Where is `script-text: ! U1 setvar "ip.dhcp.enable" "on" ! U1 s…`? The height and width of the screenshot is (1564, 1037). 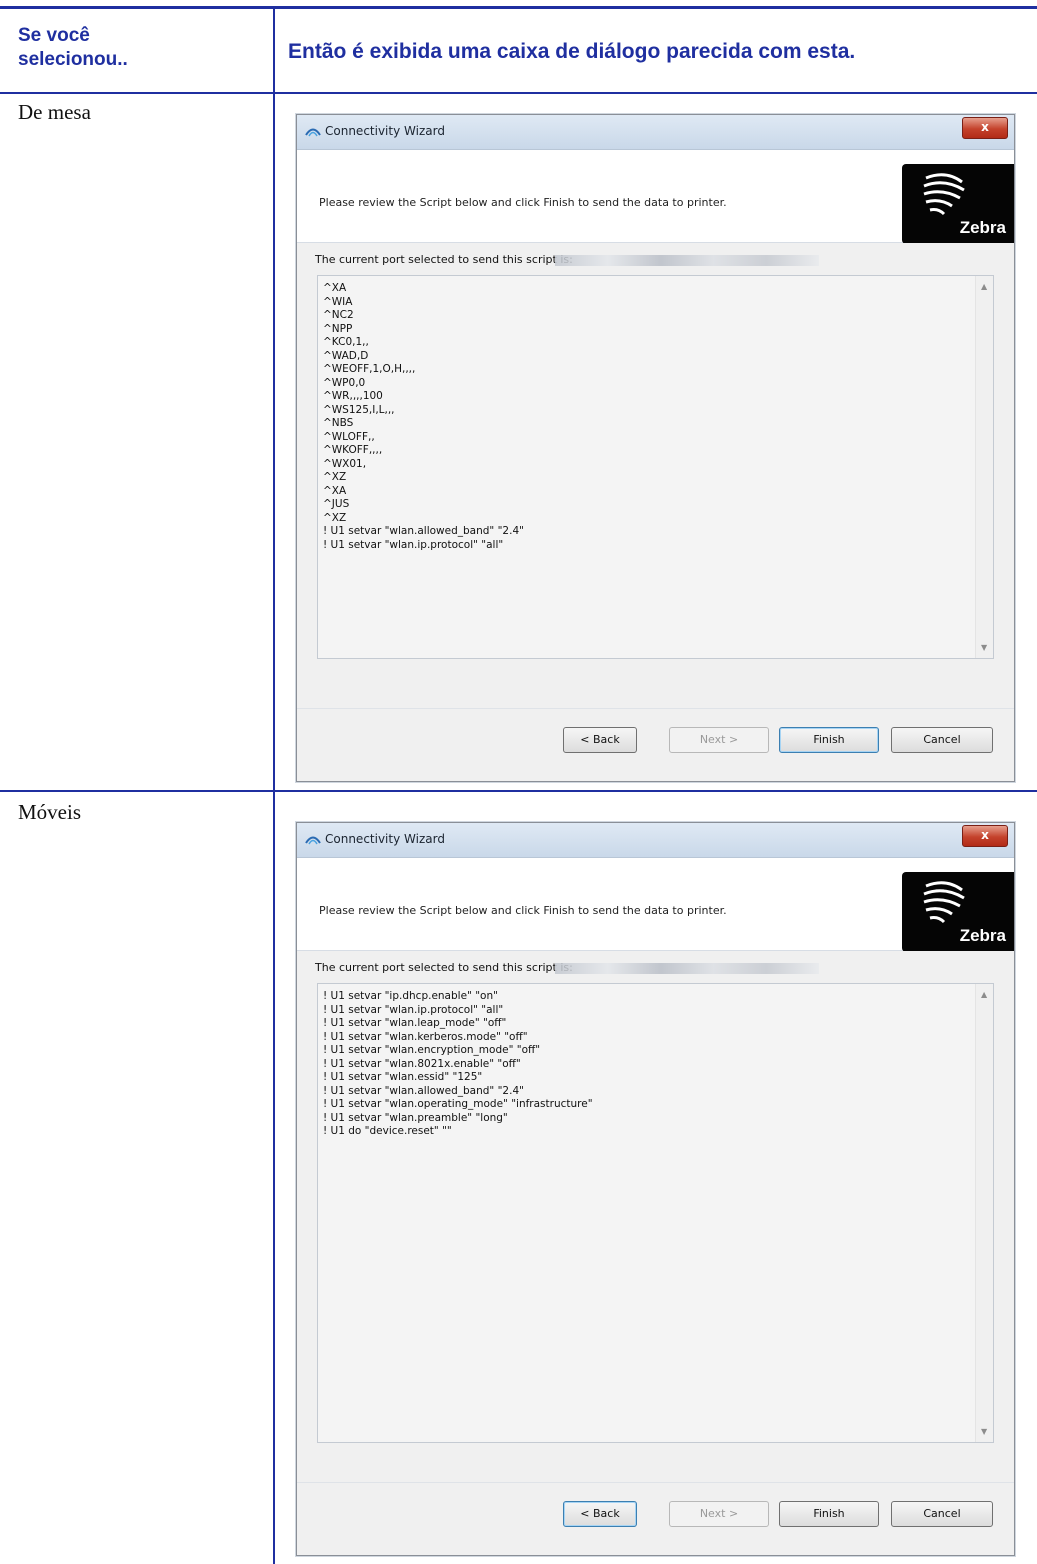
script-text: ! U1 setvar "ip.dhcp.enable" "on" ! U1 s… is located at coordinates (458, 1063).